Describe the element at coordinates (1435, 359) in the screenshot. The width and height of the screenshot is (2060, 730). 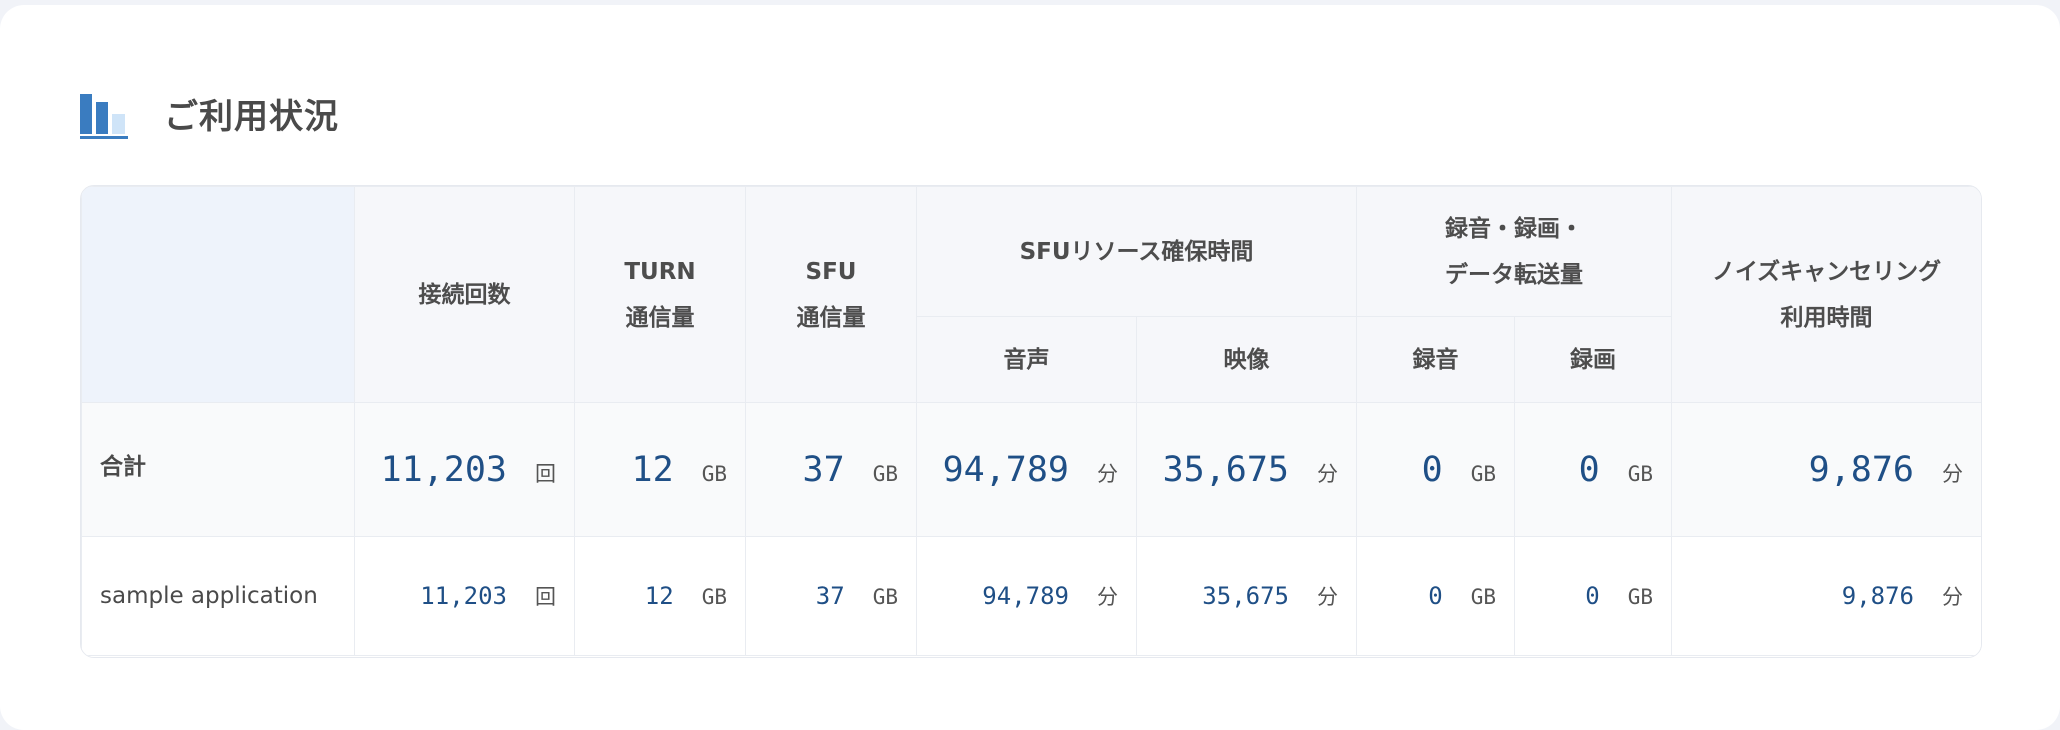
I see `header-rec-audio: 録音` at that location.